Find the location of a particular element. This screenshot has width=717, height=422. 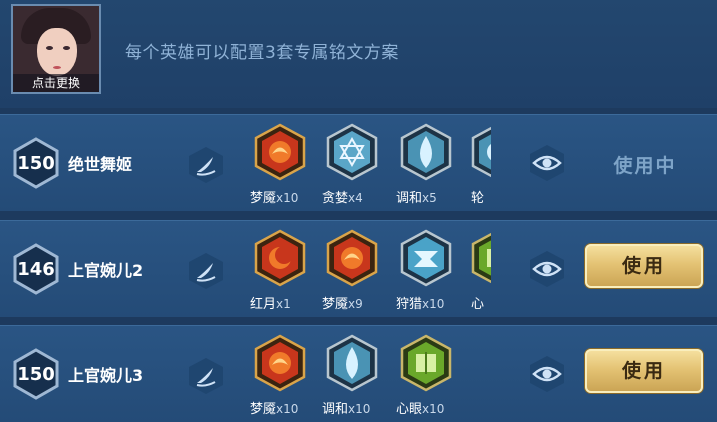

rune-name: 狩猎 is located at coordinates (409, 304).